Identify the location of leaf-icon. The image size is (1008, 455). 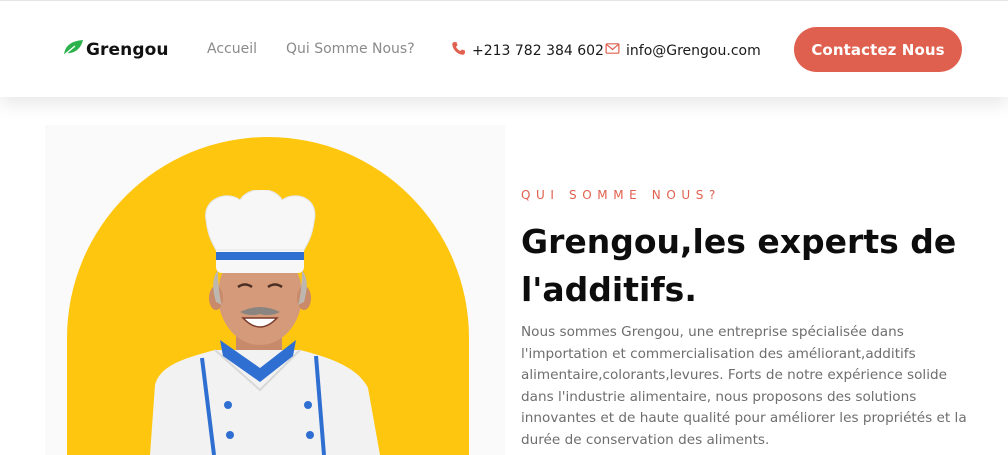
(73, 50).